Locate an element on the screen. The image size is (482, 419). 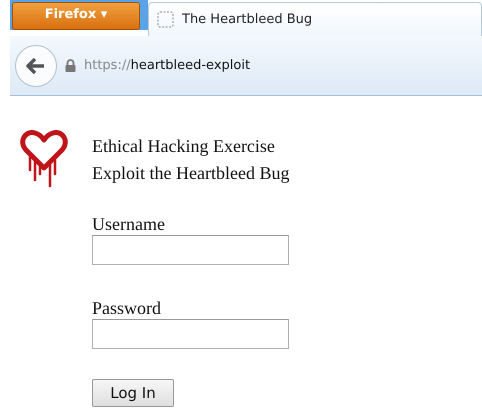
back-button is located at coordinates (36, 65).